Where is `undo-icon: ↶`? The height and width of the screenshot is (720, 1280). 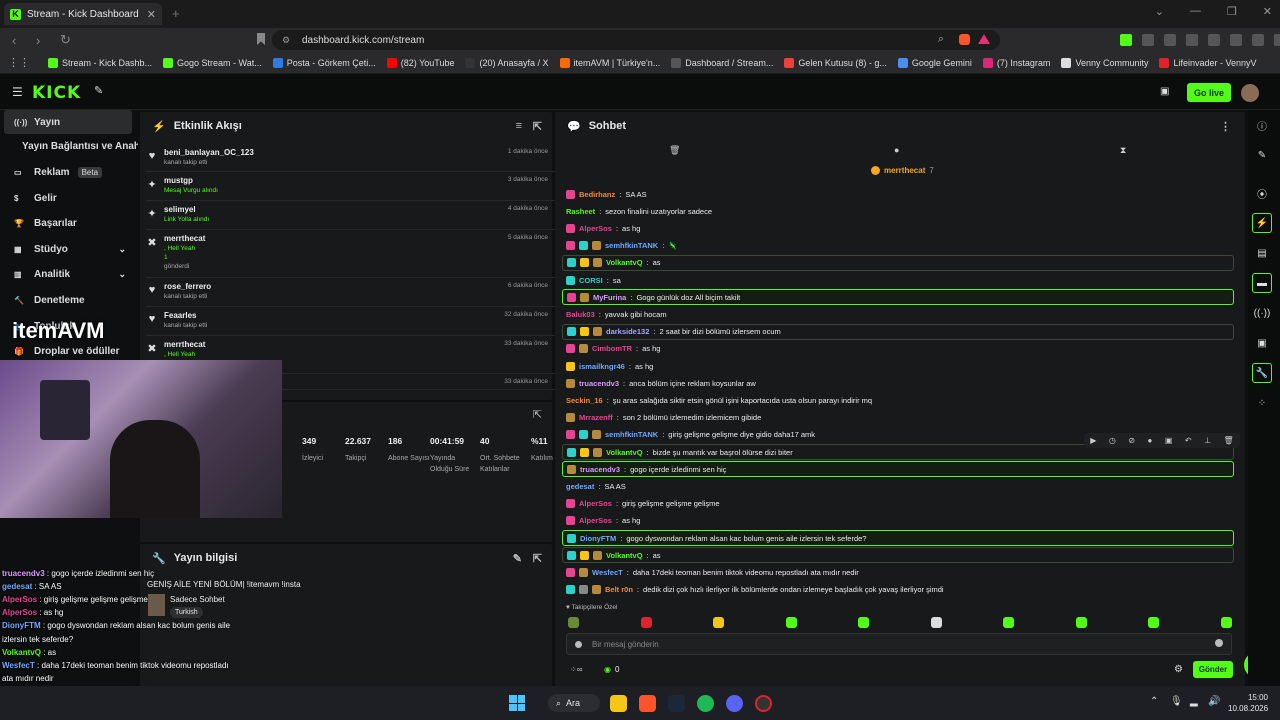
undo-icon: ↶ is located at coordinates (1188, 440).